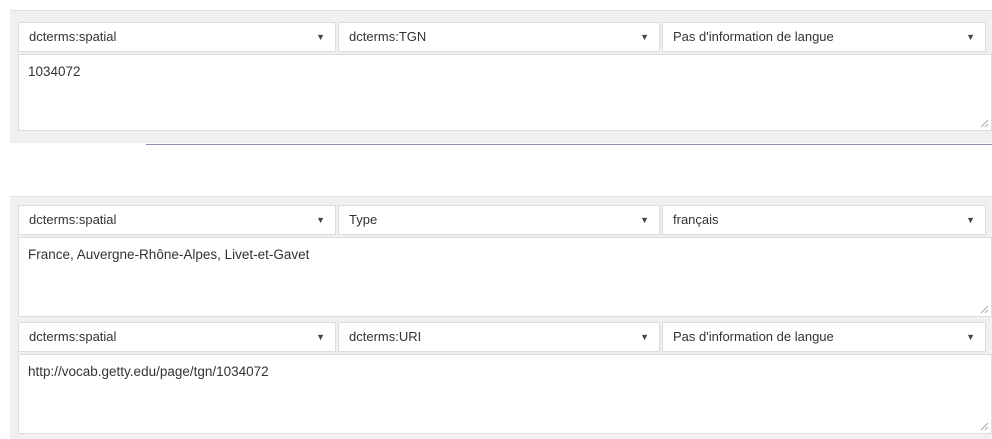  I want to click on value-text: http://vocab.getty.edu/page/tgn/1034072, so click(148, 371).